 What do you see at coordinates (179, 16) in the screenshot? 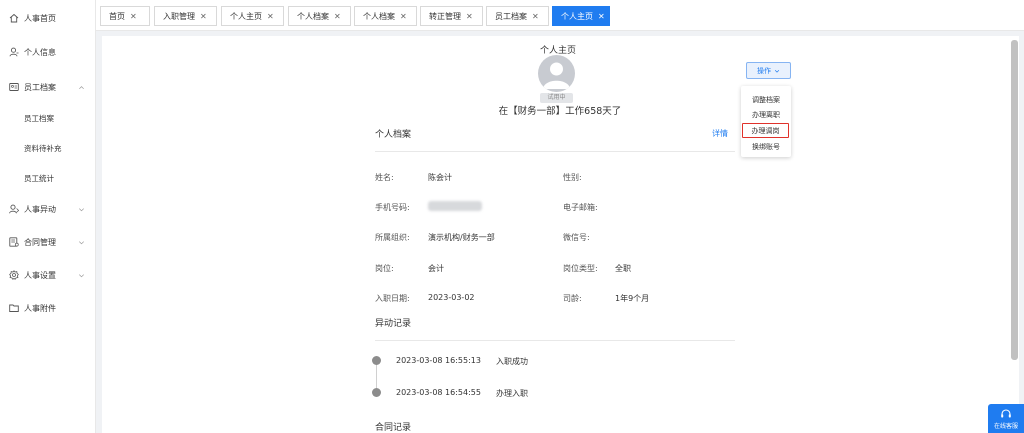
I see `tab-label: 入职管理` at bounding box center [179, 16].